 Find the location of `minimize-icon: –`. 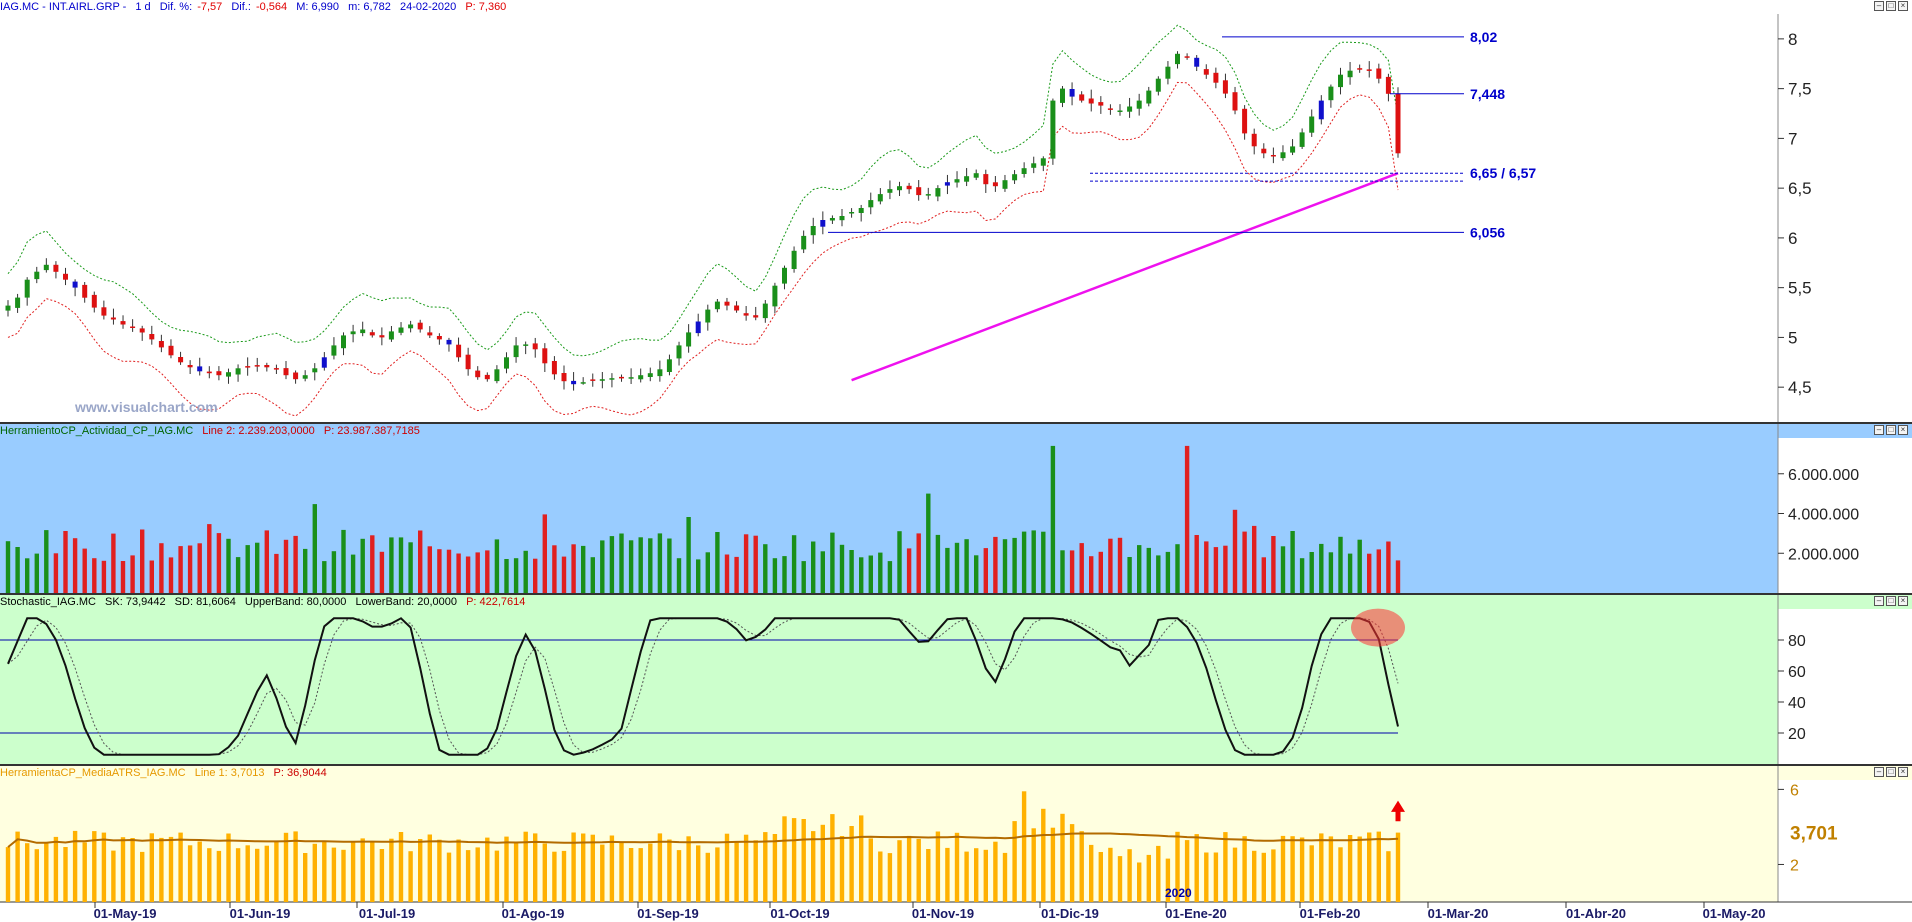

minimize-icon: – is located at coordinates (1879, 6).